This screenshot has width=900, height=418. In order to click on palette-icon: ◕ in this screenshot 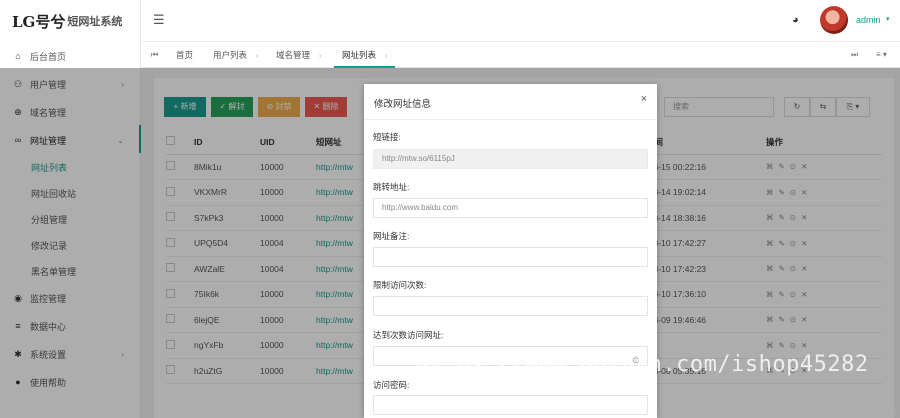, I will do `click(795, 20)`.